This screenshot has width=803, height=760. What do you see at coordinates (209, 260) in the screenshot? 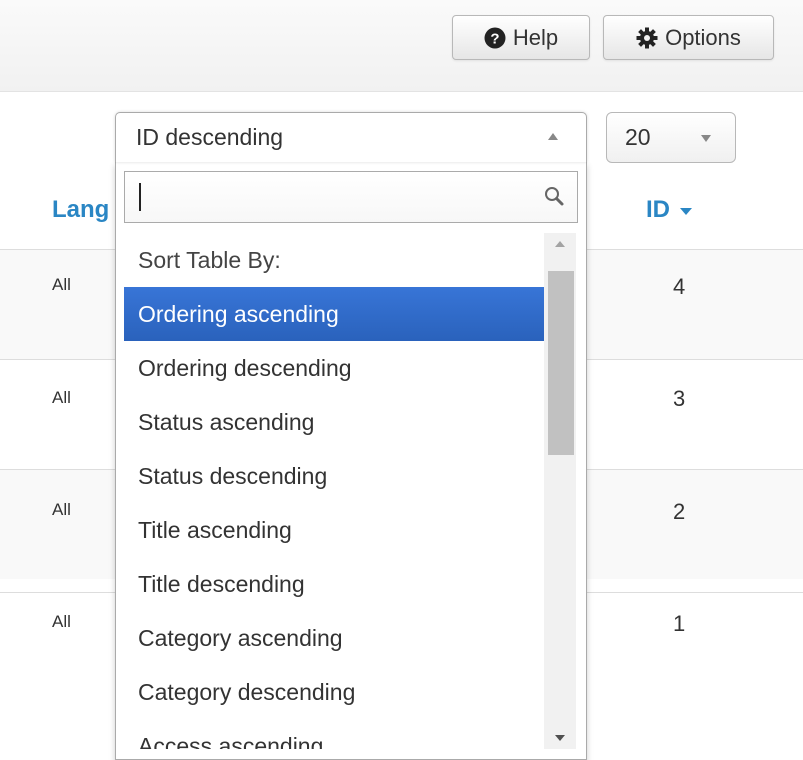
I see `option-group-label: Sort Table By:` at bounding box center [209, 260].